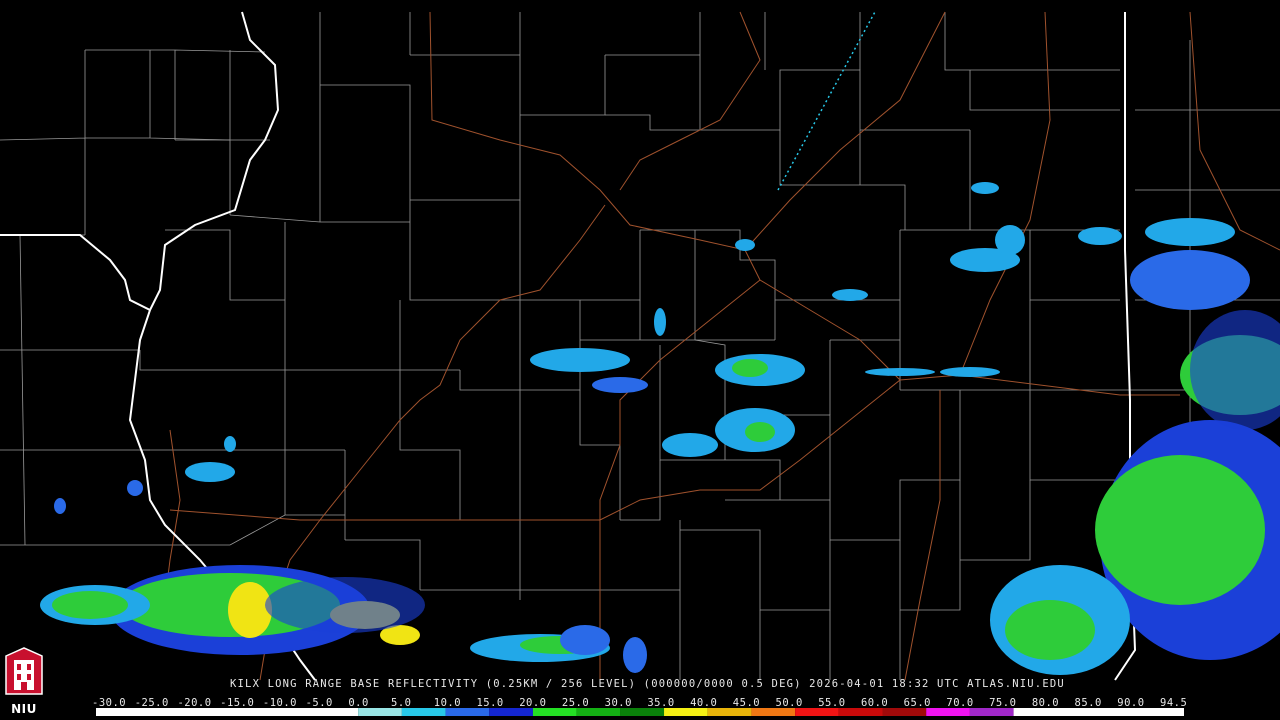 The image size is (1280, 720). What do you see at coordinates (1174, 703) in the screenshot?
I see `legend-label: 94.5` at bounding box center [1174, 703].